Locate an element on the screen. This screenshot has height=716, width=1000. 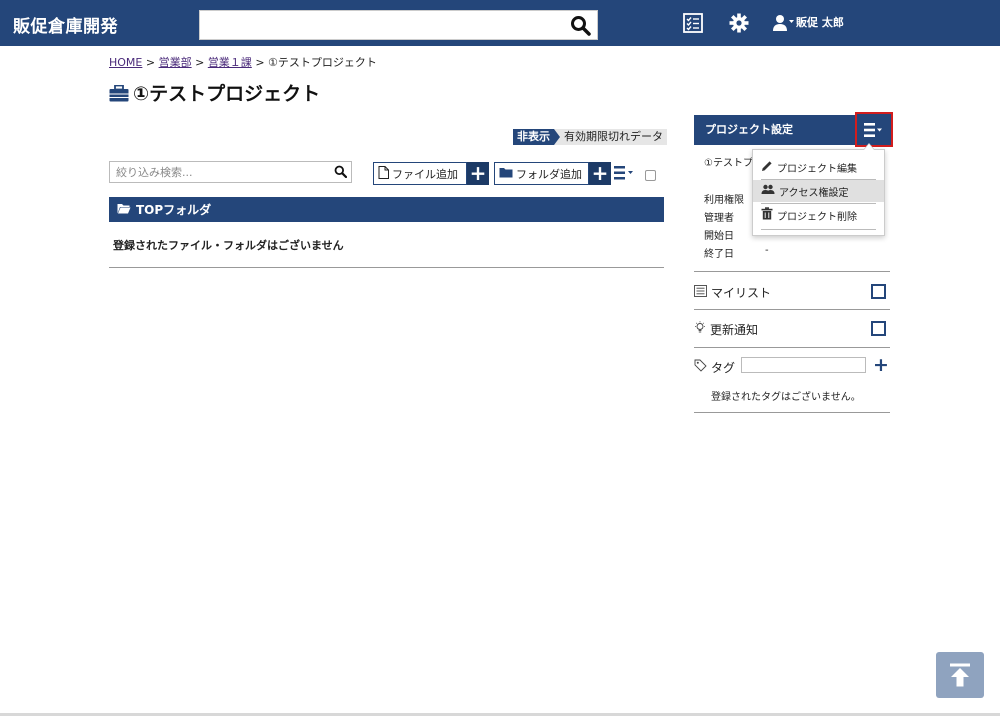
select-all-checkbox is located at coordinates (650, 175).